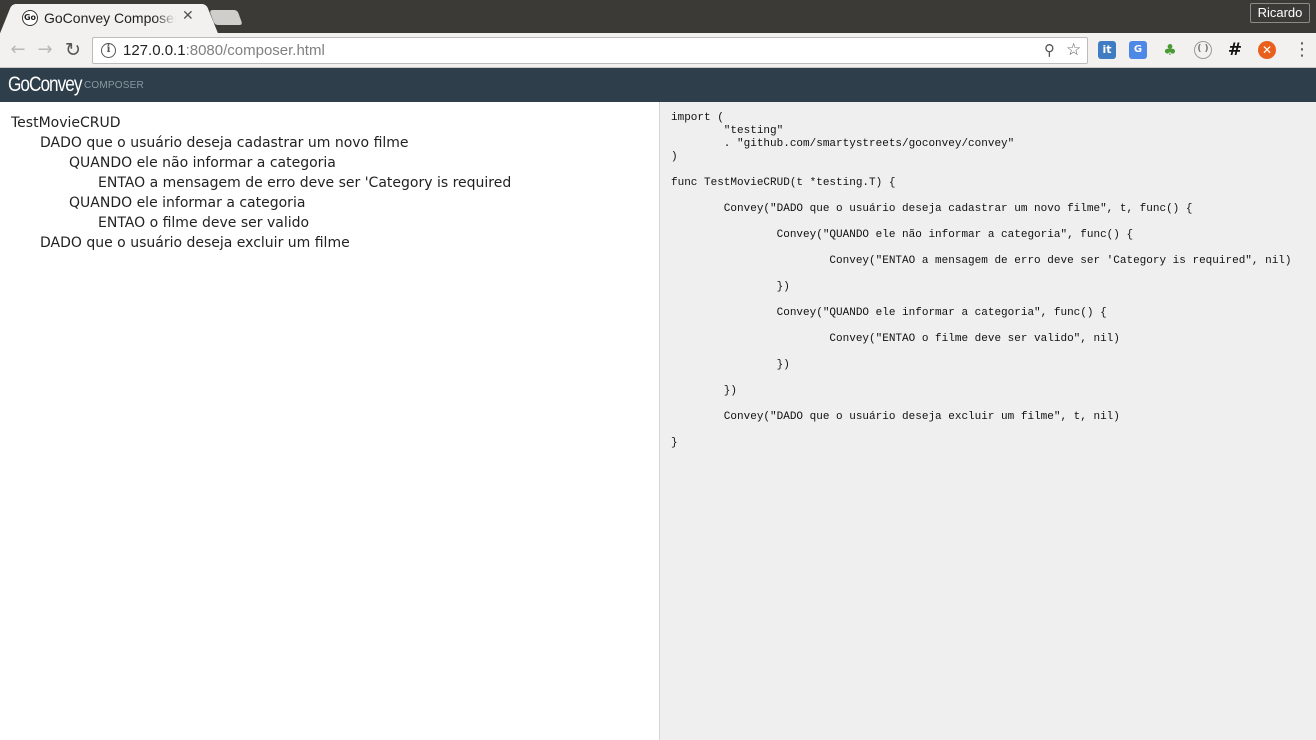  What do you see at coordinates (674, 157) in the screenshot?
I see `code-line: )` at bounding box center [674, 157].